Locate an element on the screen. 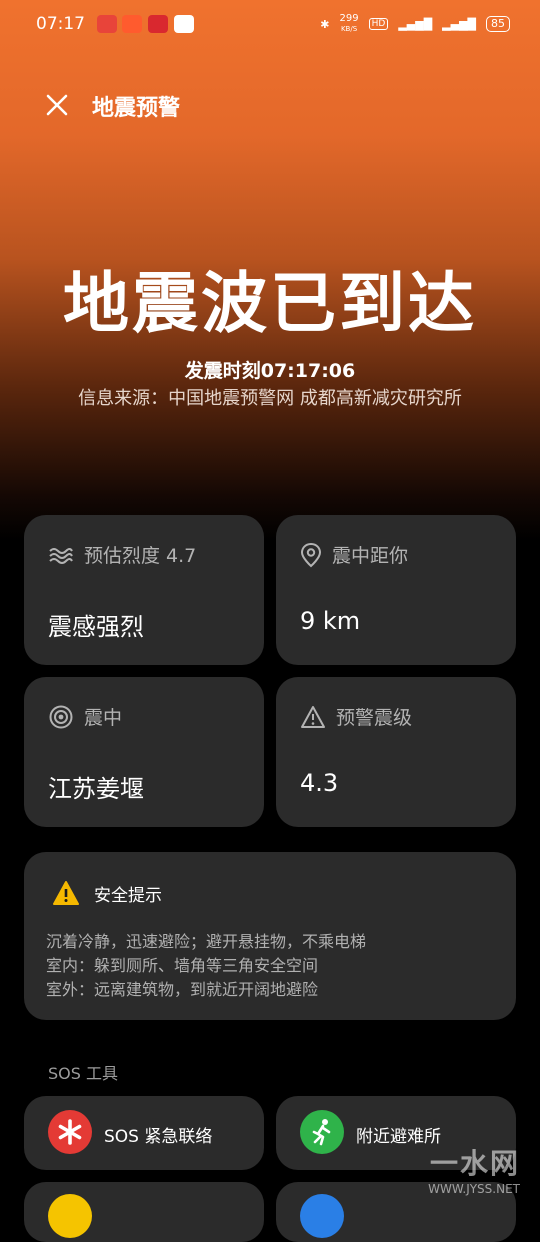 The height and width of the screenshot is (1242, 540). running-person-icon is located at coordinates (322, 1132).